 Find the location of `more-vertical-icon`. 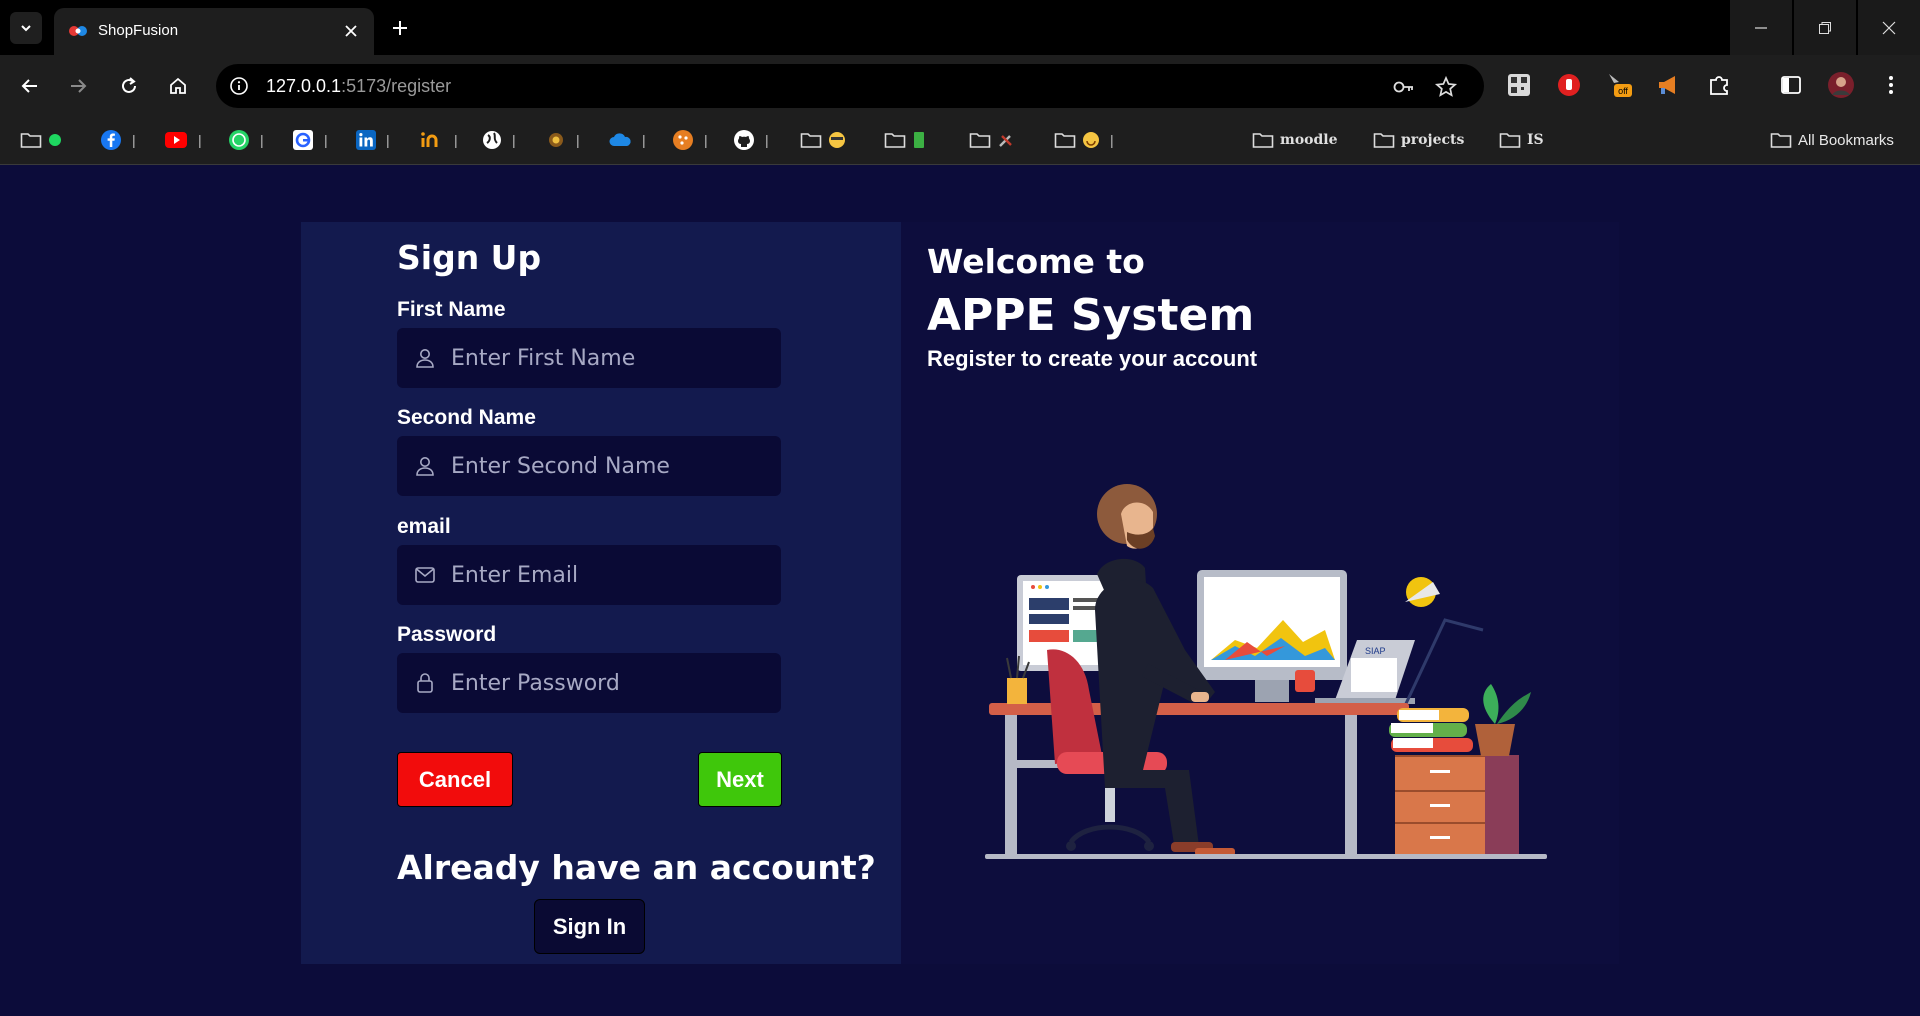

more-vertical-icon is located at coordinates (1891, 85).